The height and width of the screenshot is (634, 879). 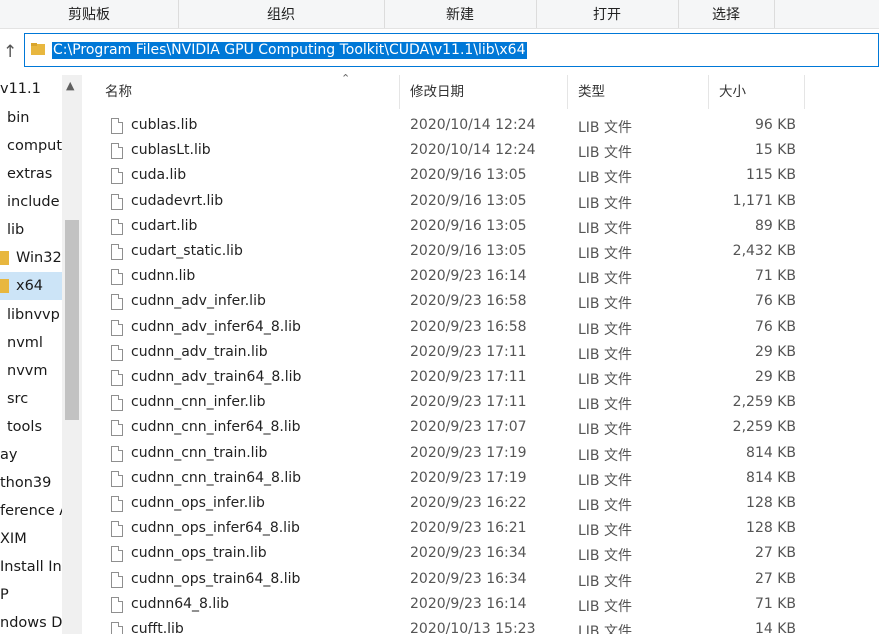 I want to click on file-date: 2020/10/14 12:24, so click(x=473, y=125).